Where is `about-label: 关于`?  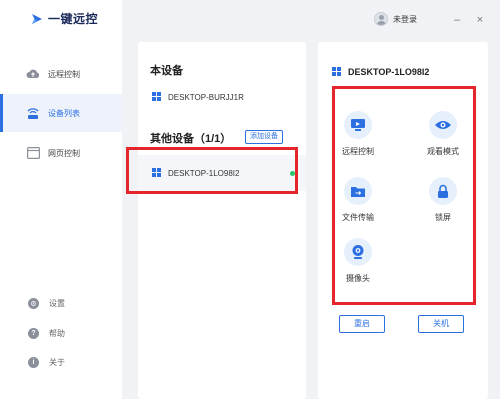
about-label: 关于 is located at coordinates (57, 362).